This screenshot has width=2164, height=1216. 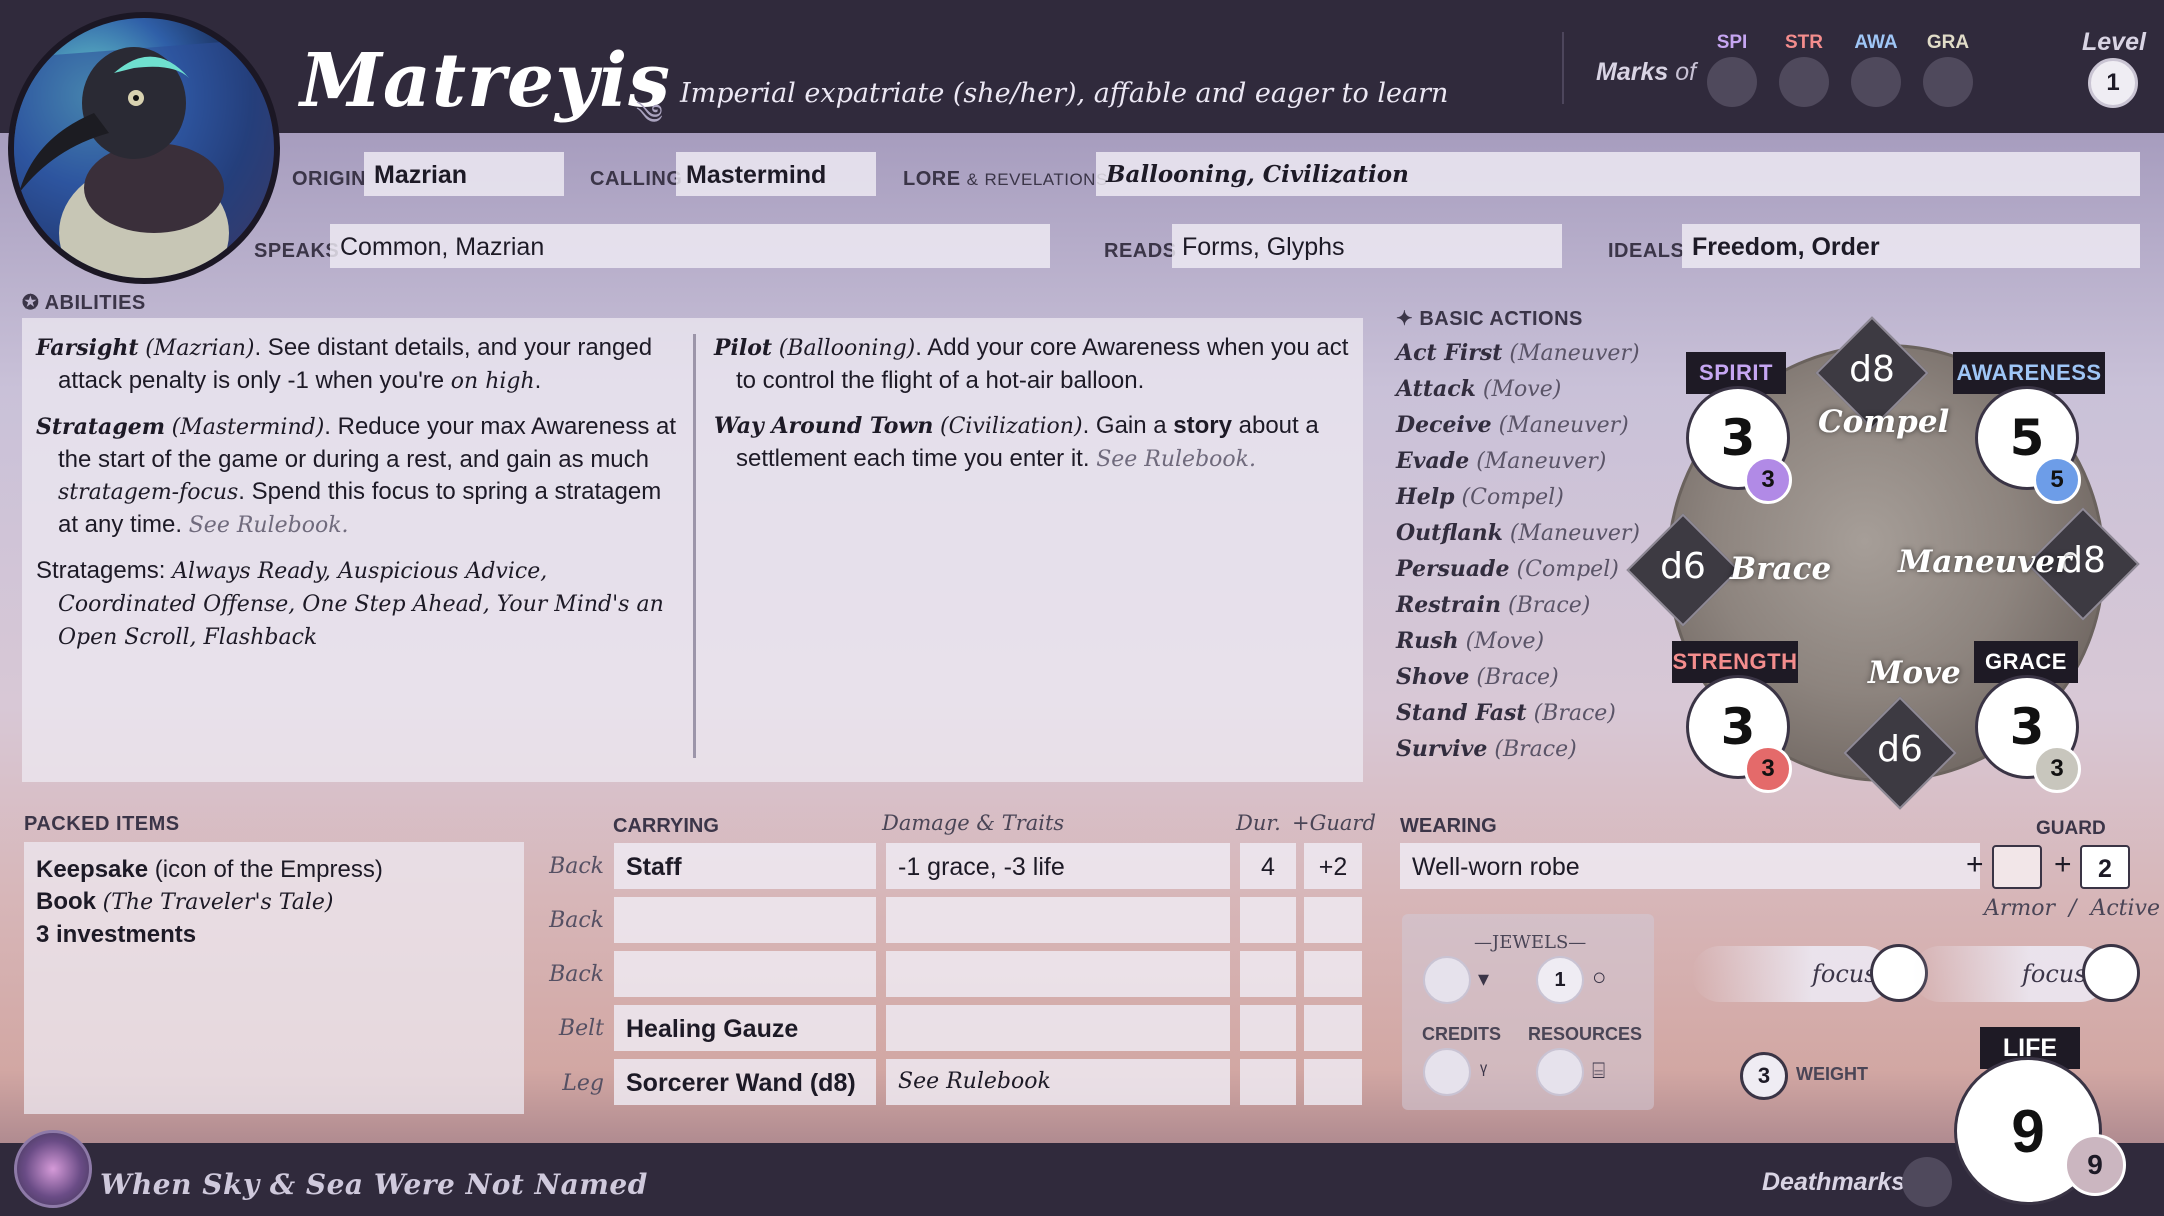 What do you see at coordinates (1876, 82) in the screenshot?
I see `mark-checkbox-awa` at bounding box center [1876, 82].